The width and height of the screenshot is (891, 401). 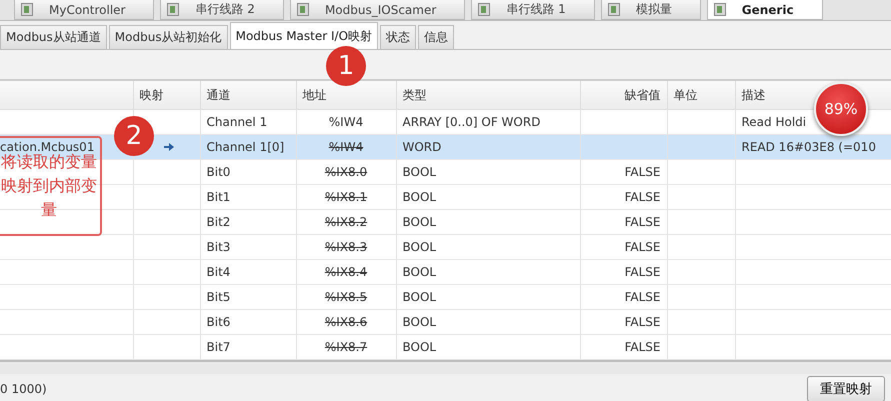 I want to click on table-cell: %IX8.6, so click(x=346, y=322).